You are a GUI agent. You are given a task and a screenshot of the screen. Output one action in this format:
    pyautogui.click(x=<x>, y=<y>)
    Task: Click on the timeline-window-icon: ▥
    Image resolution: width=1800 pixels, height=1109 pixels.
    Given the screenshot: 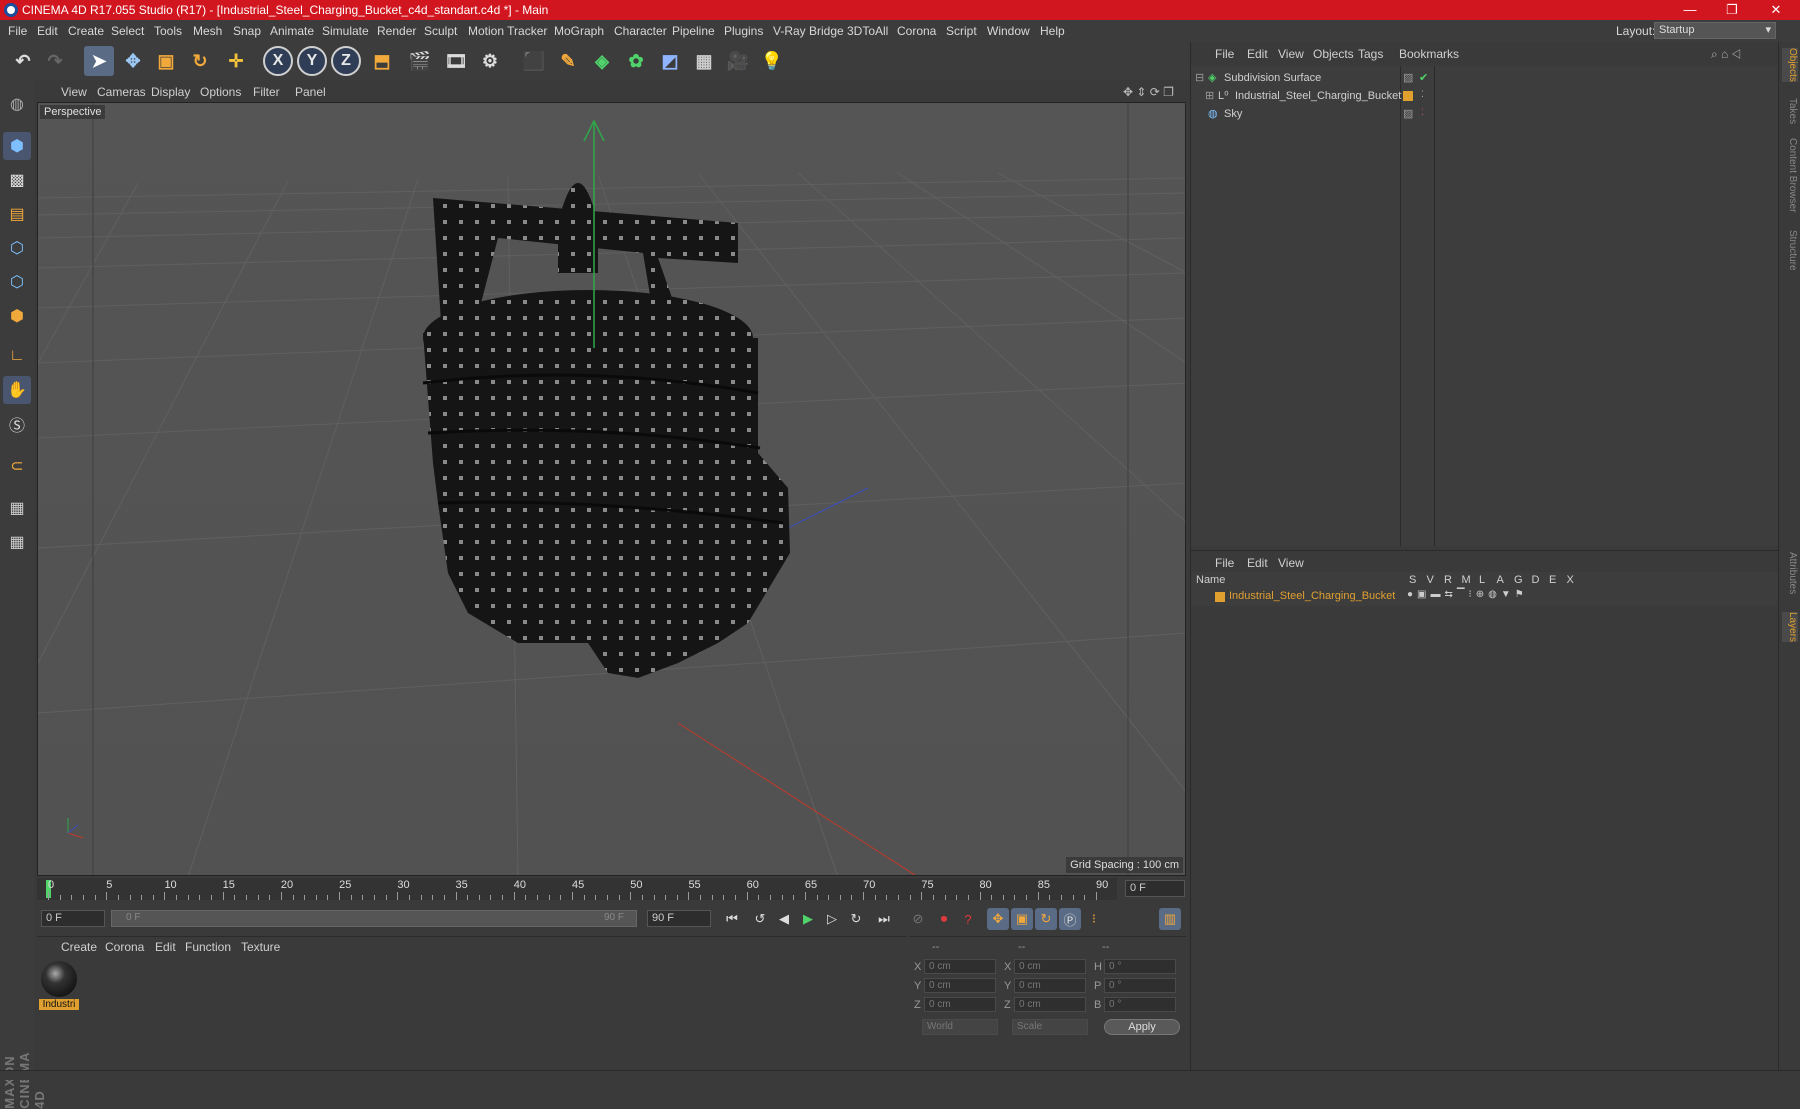 What is the action you would take?
    pyautogui.click(x=1170, y=919)
    